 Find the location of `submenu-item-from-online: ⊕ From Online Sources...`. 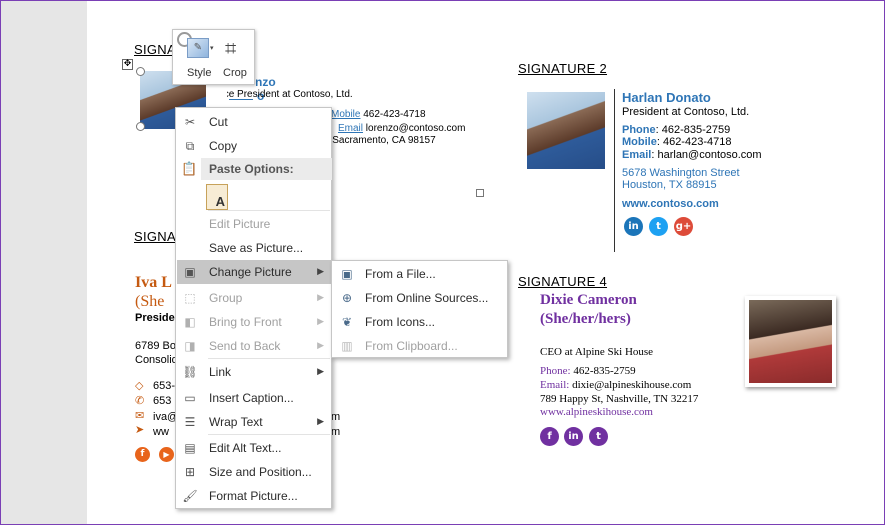

submenu-item-from-online: ⊕ From Online Sources... is located at coordinates (420, 298).